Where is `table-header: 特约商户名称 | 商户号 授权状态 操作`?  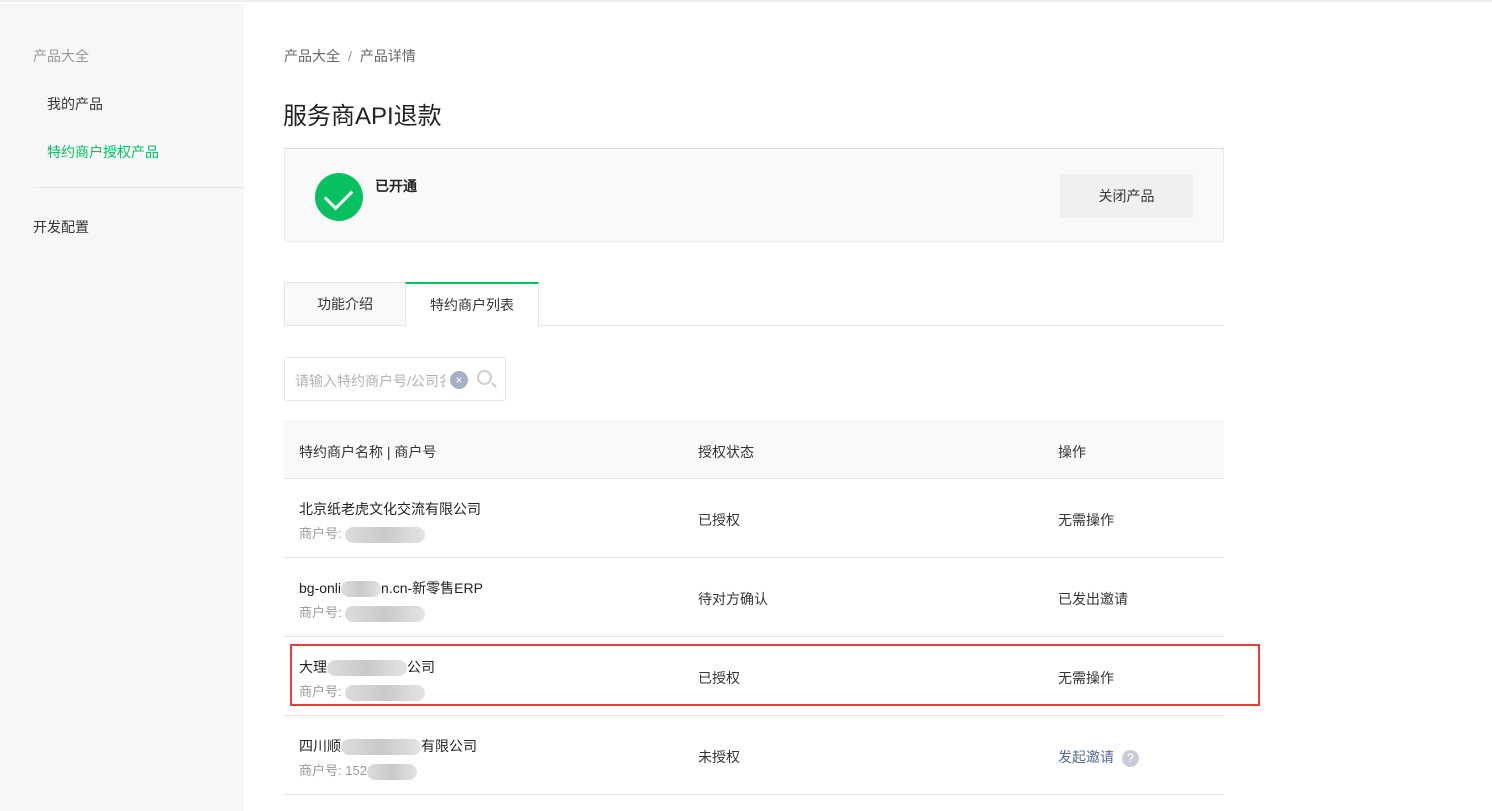
table-header: 特约商户名称 | 商户号 授权状态 操作 is located at coordinates (754, 450).